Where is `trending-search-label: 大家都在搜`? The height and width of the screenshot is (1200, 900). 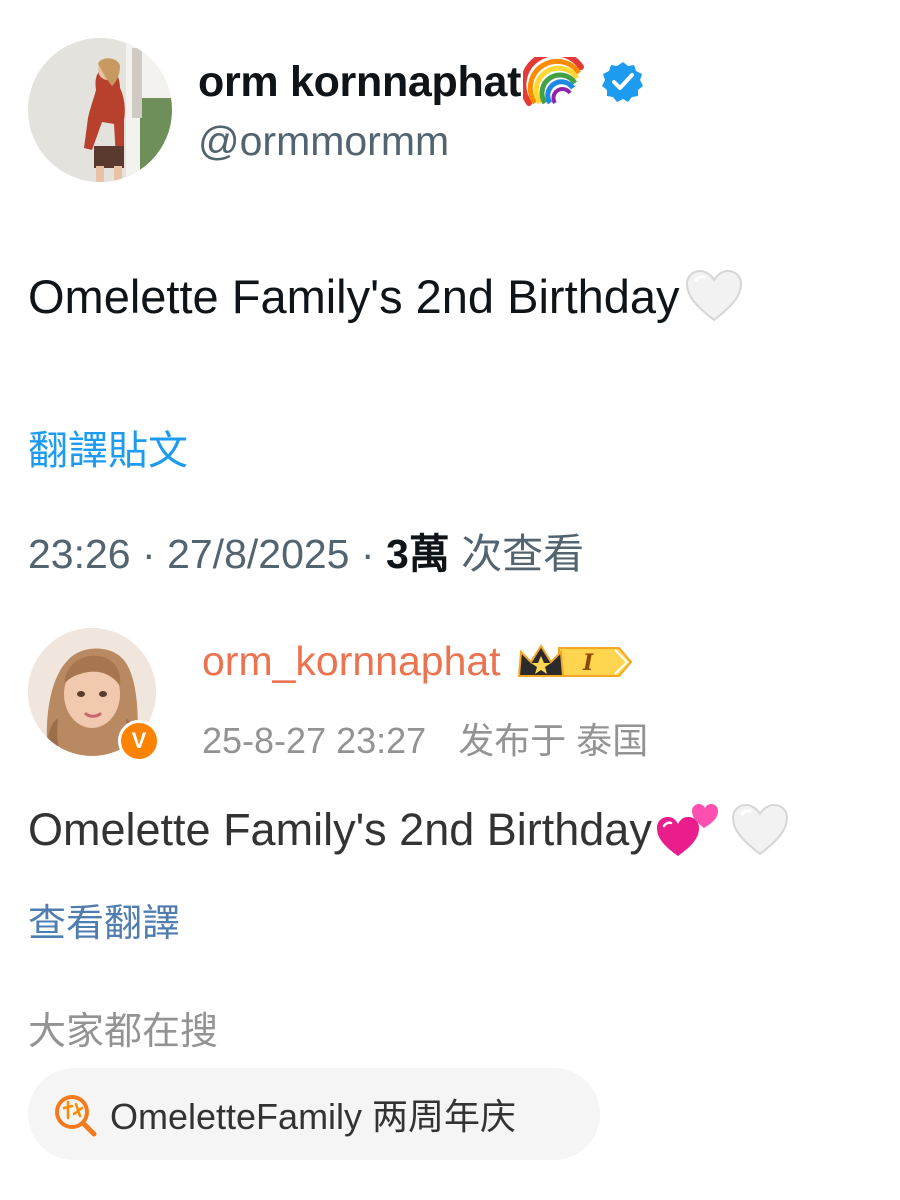
trending-search-label: 大家都在搜 is located at coordinates (123, 1032).